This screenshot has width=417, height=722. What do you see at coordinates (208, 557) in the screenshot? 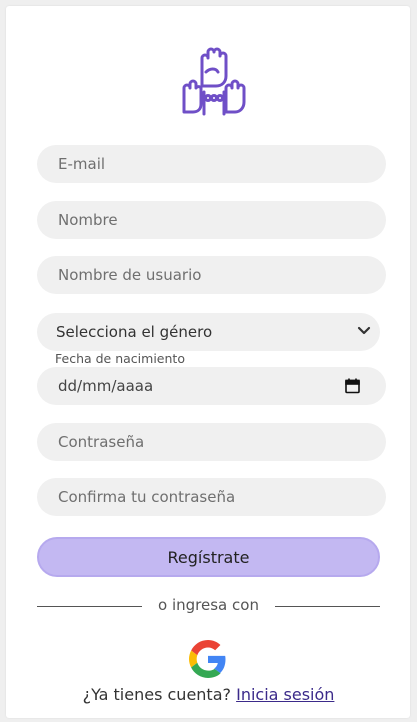
I see `register-button: Regístrate` at bounding box center [208, 557].